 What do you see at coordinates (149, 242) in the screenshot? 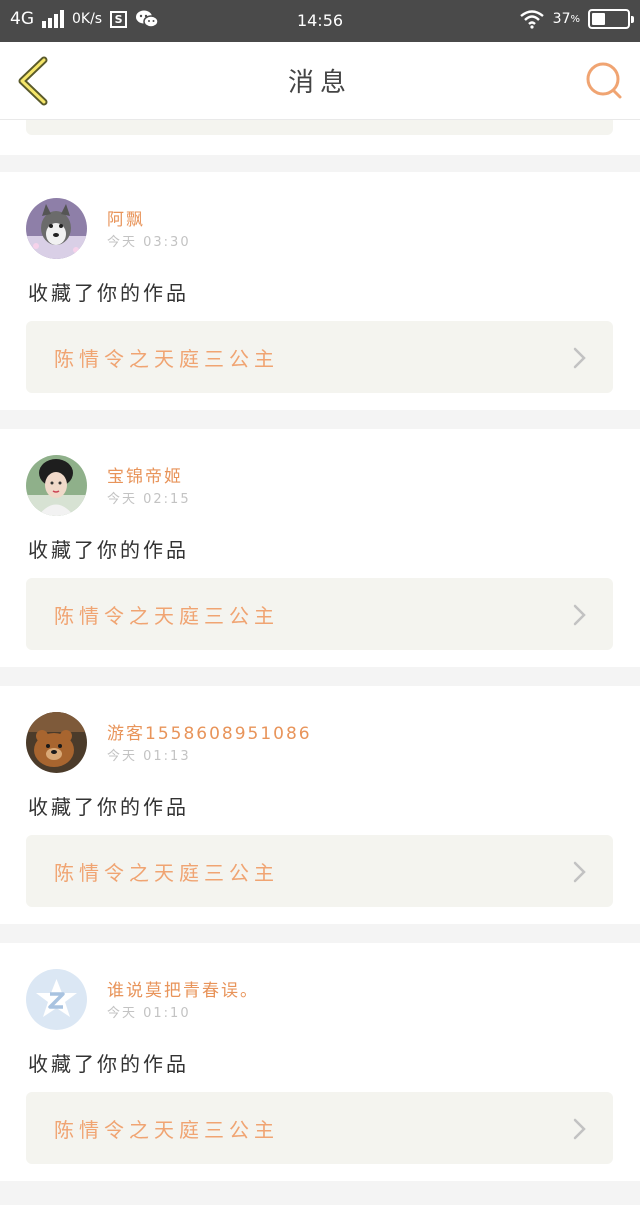
I see `message-time: 今天 03:30` at bounding box center [149, 242].